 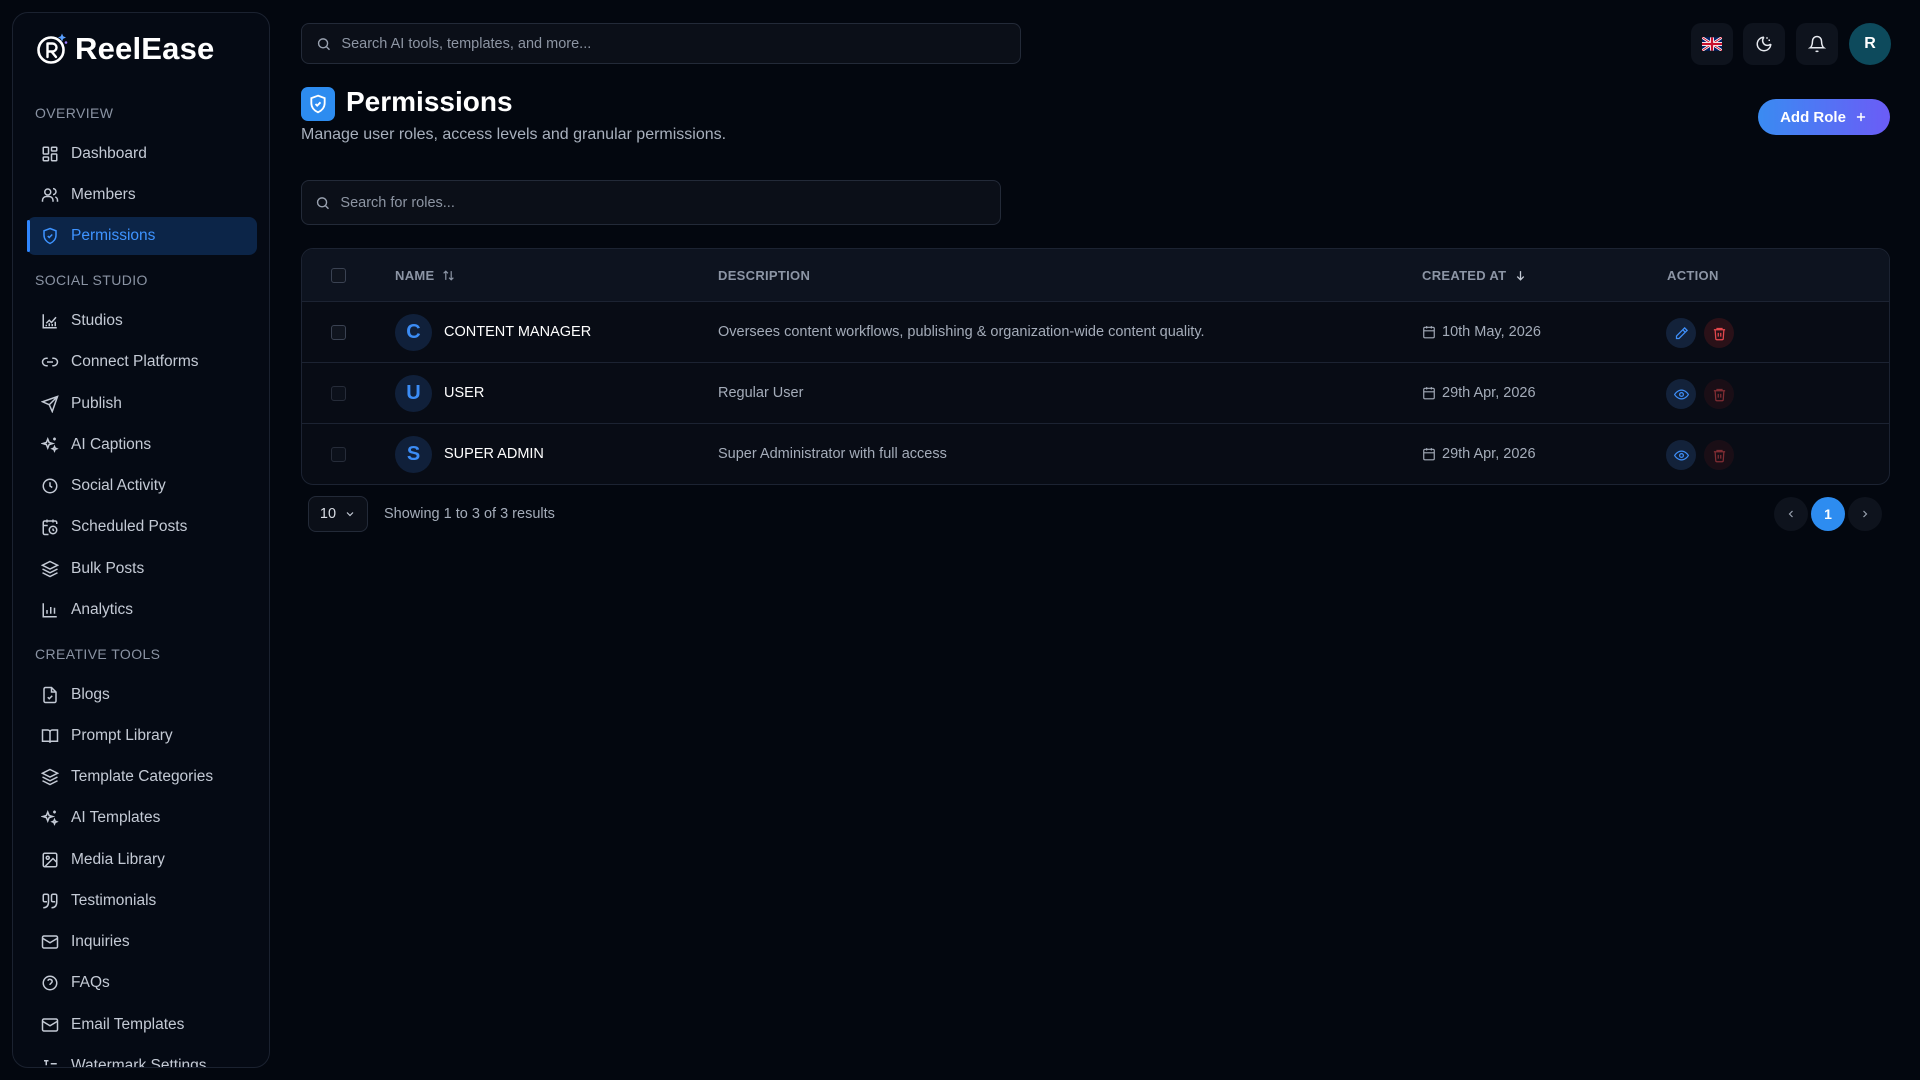 I want to click on sidebar-item-studios: Studios, so click(x=142, y=321).